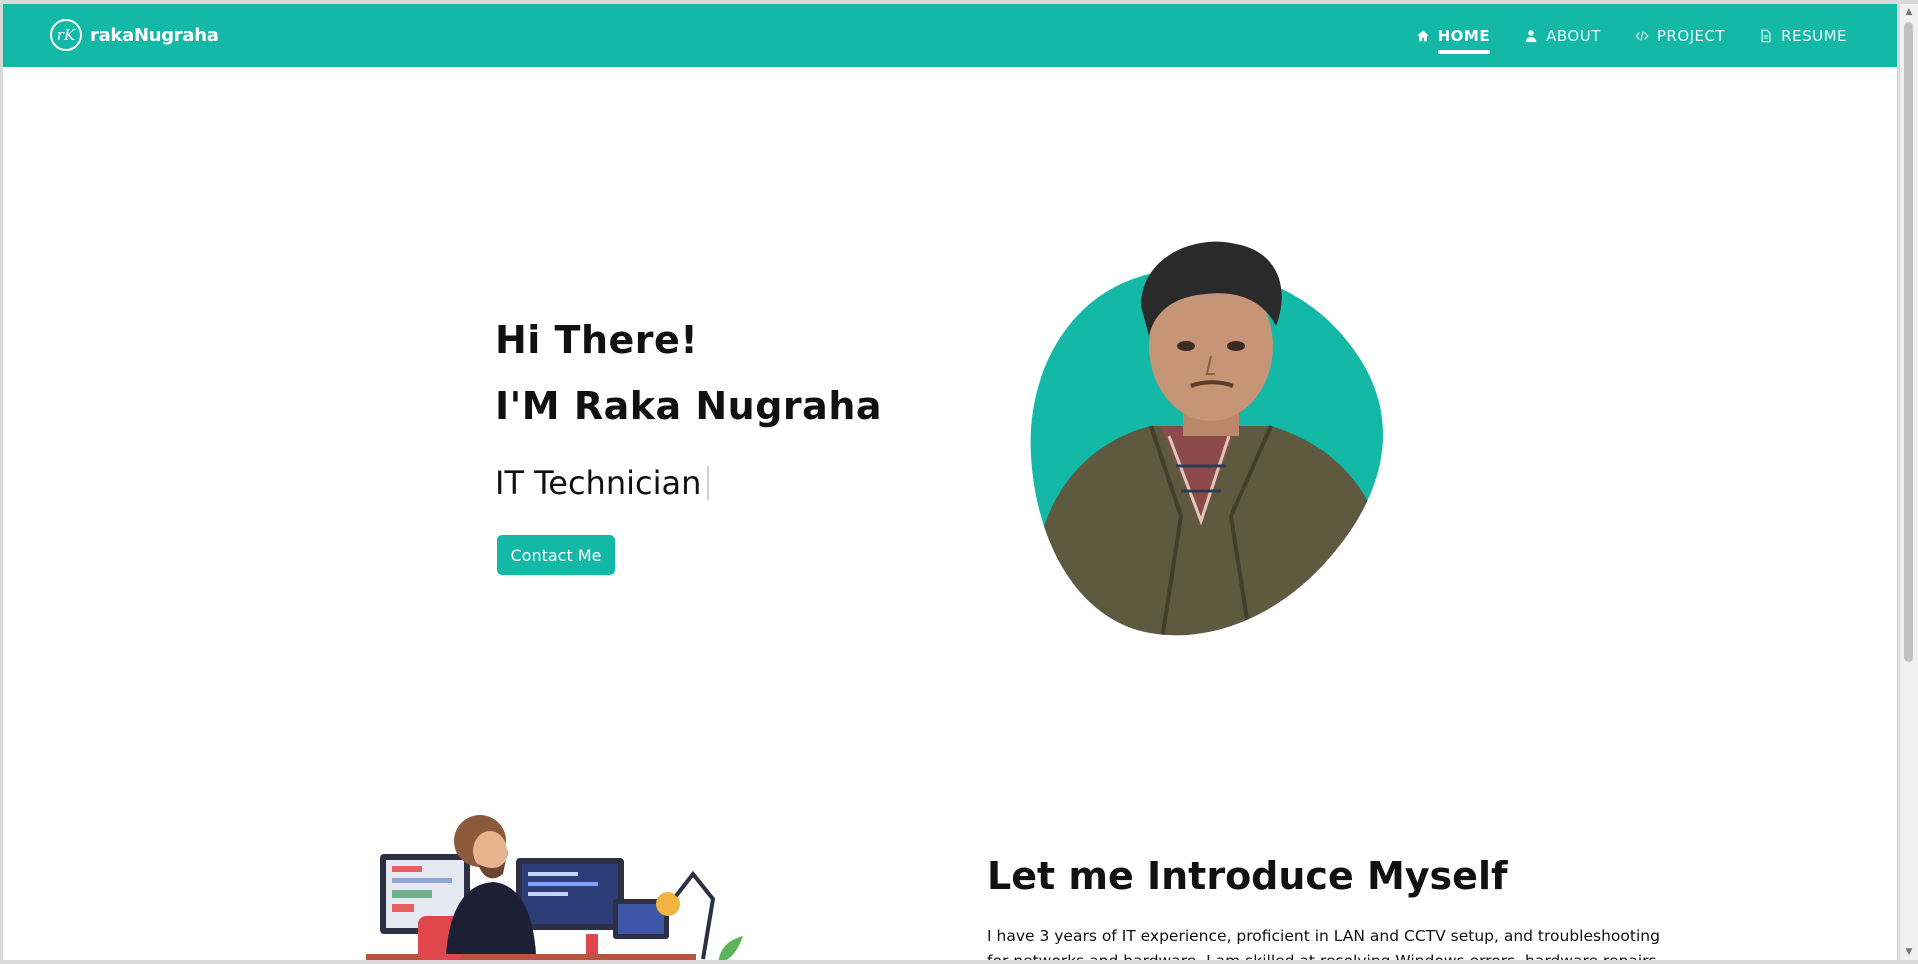  What do you see at coordinates (1207, 438) in the screenshot?
I see `profile-portrait` at bounding box center [1207, 438].